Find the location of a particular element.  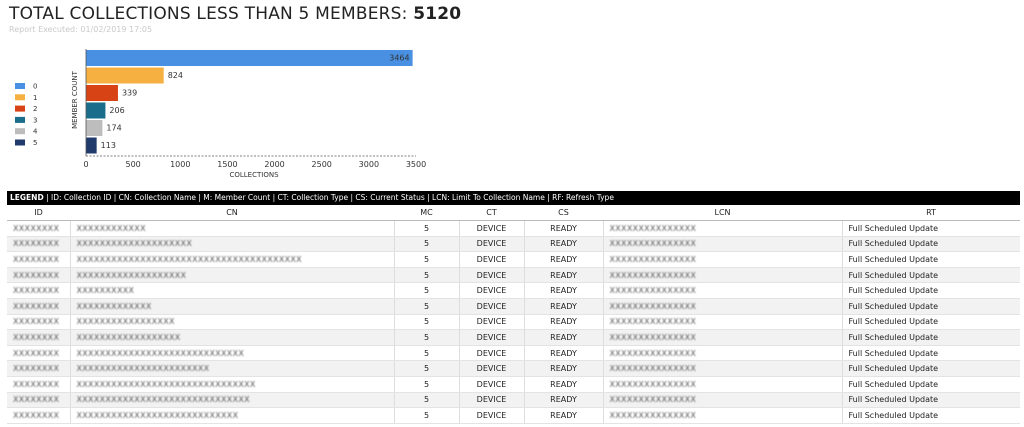

redacted-text: XXXXXXXXXXXXXXXXXX is located at coordinates (128, 337).